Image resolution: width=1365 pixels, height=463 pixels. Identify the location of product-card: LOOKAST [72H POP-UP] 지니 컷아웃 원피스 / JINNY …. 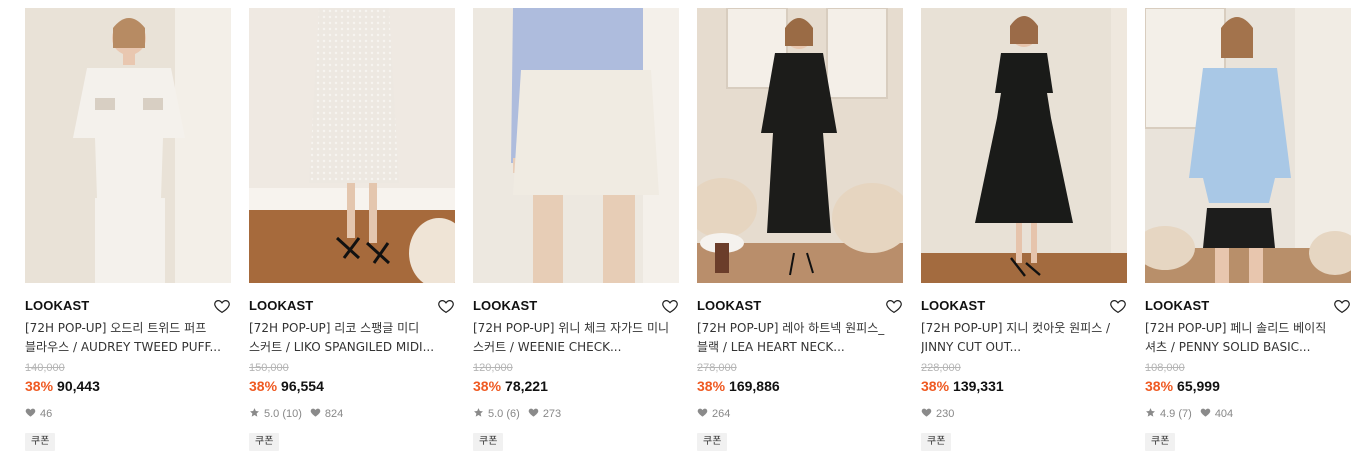
(1024, 235).